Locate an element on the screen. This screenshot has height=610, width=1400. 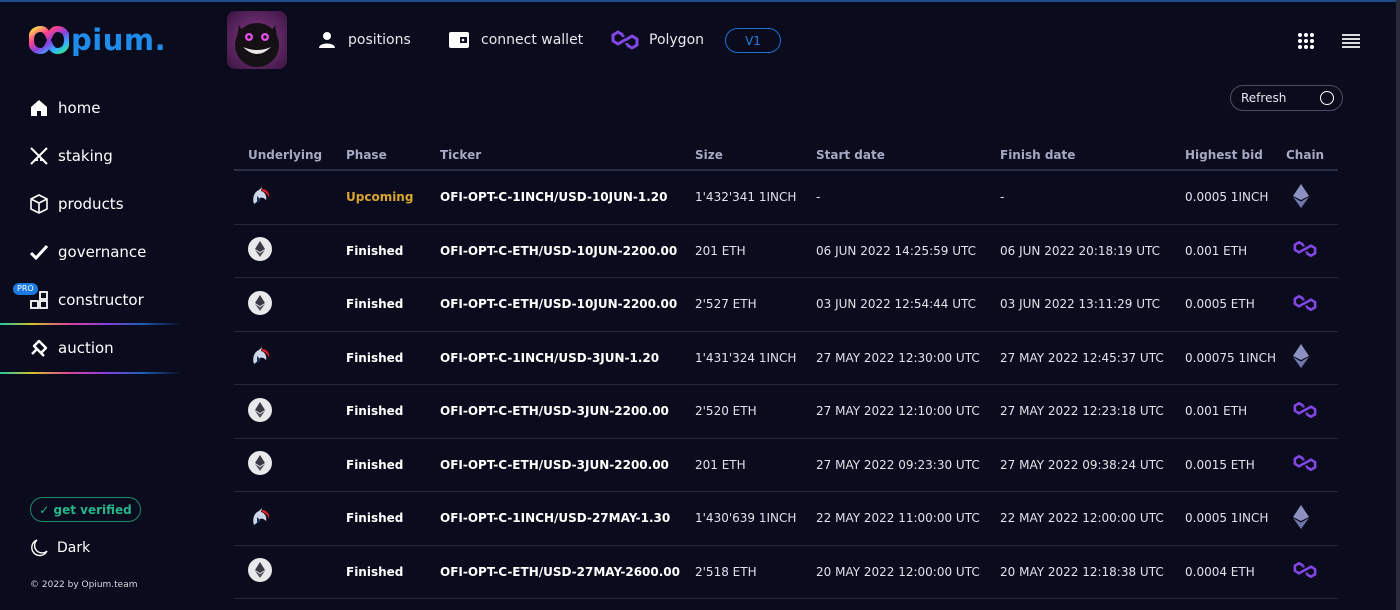
phase-cell: Upcoming is located at coordinates (380, 197).